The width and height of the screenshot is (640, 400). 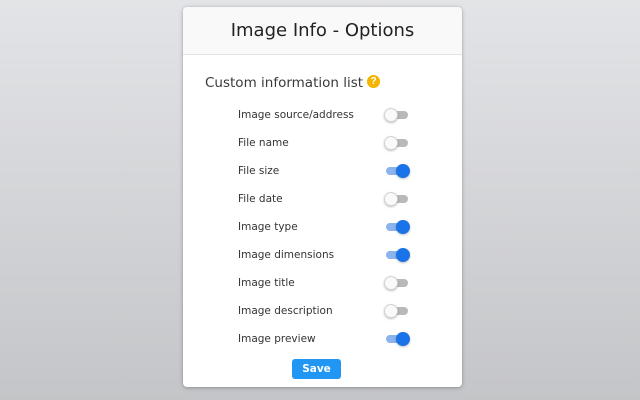 I want to click on image-title-toggle, so click(x=397, y=283).